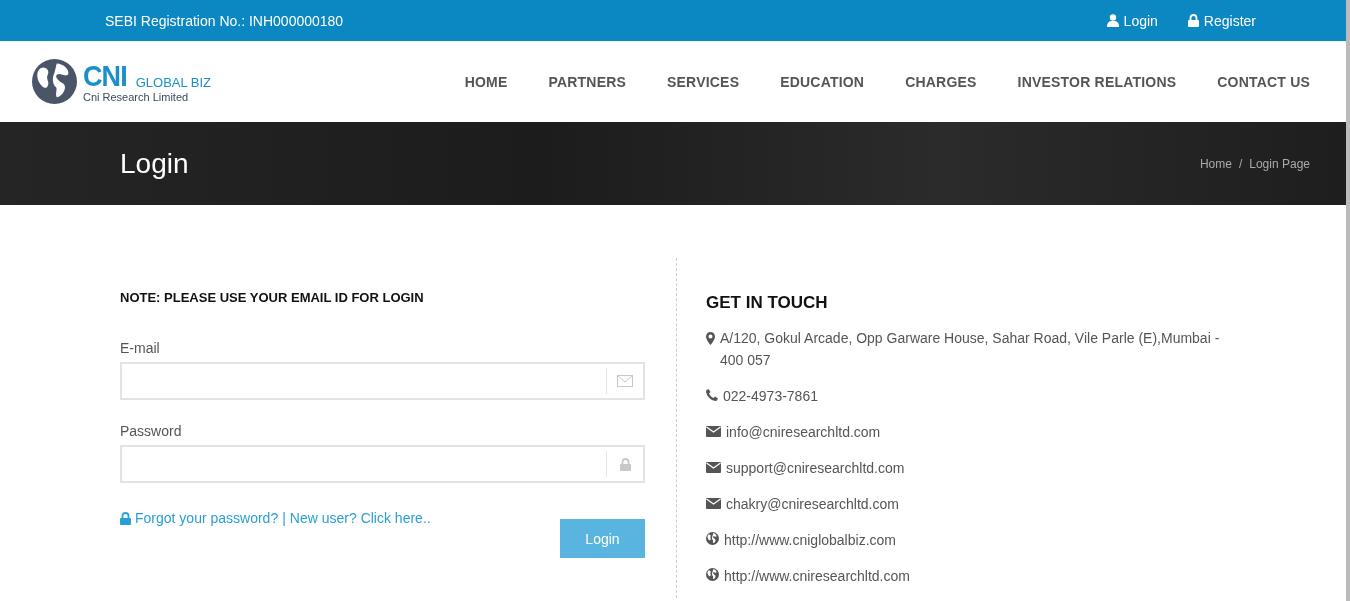 This screenshot has height=601, width=1350. Describe the element at coordinates (173, 82) in the screenshot. I see `logo-tagline: GLOBAL BIZ` at that location.